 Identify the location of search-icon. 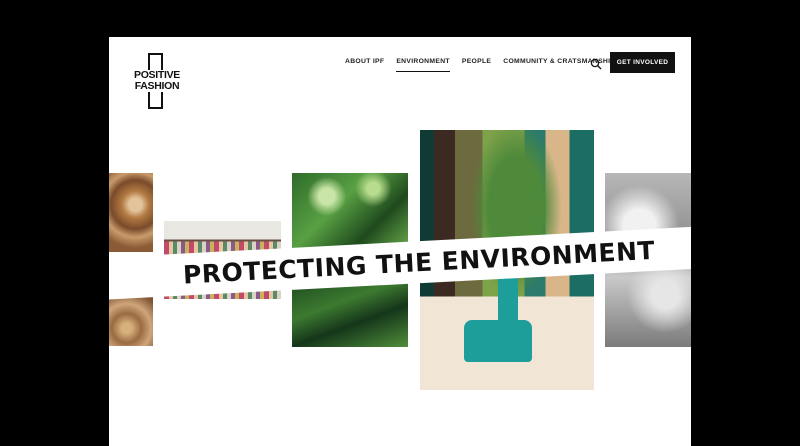
(596, 63).